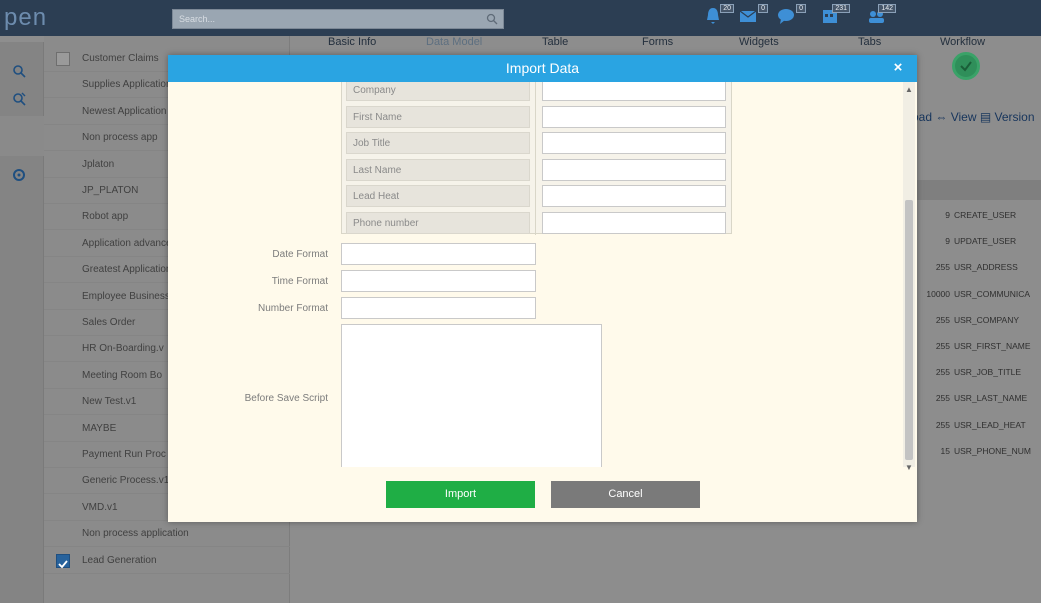 This screenshot has width=1041, height=603. Describe the element at coordinates (292, 308) in the screenshot. I see `number-format-label: Number Format` at that location.